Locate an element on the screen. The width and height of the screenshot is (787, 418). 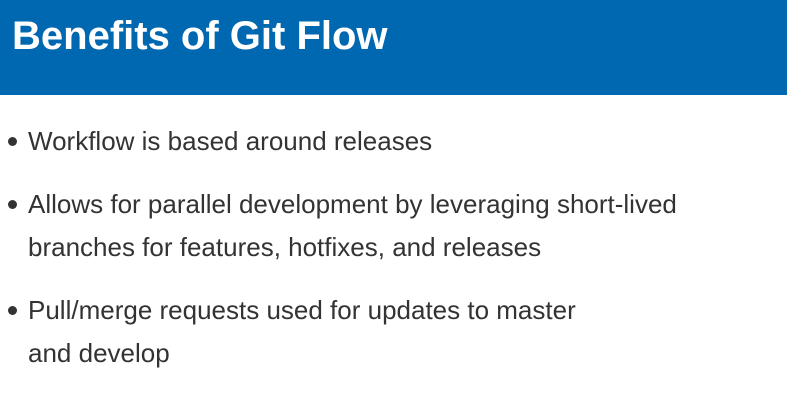
bullet-item: Workflow is based around releases is located at coordinates (393, 141).